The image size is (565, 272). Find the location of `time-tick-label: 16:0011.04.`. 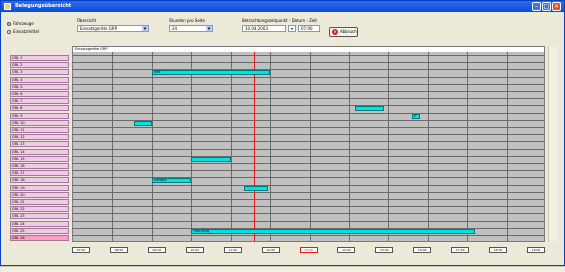

time-tick-label: 16:0011.04. is located at coordinates (422, 250).